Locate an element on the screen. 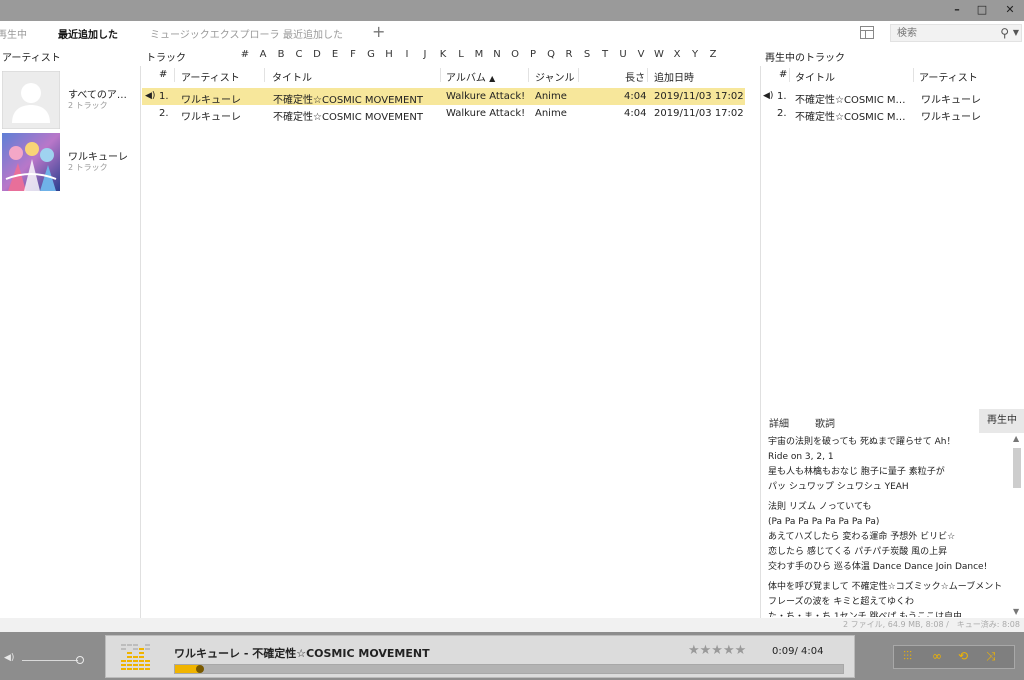  column-header-artist: アーティスト is located at coordinates (210, 76).